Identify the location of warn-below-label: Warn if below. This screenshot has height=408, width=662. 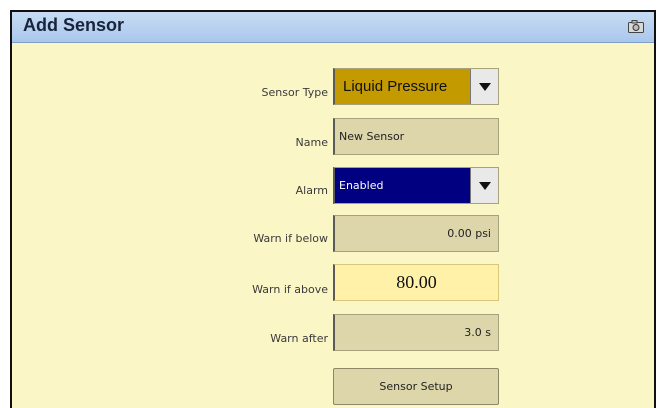
(290, 238).